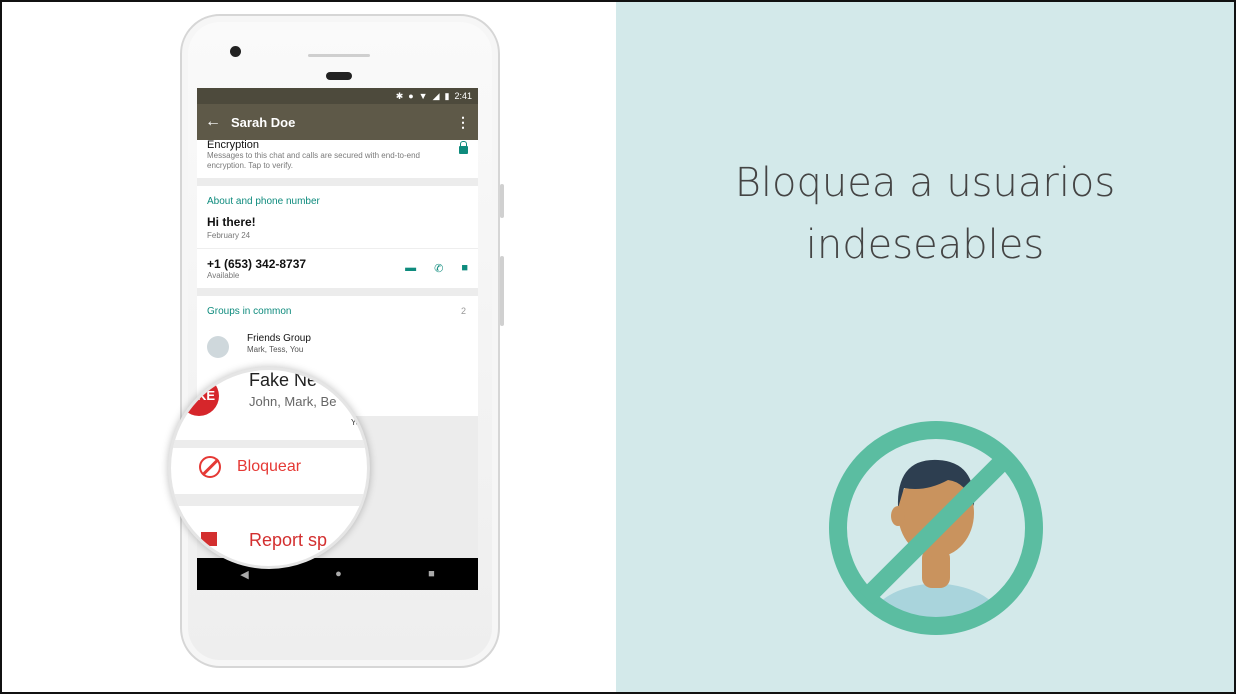 This screenshot has height=694, width=1236. I want to click on lock-icon, so click(463, 147).